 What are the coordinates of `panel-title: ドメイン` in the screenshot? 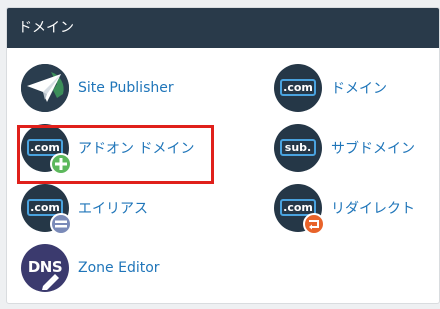 It's located at (223, 28).